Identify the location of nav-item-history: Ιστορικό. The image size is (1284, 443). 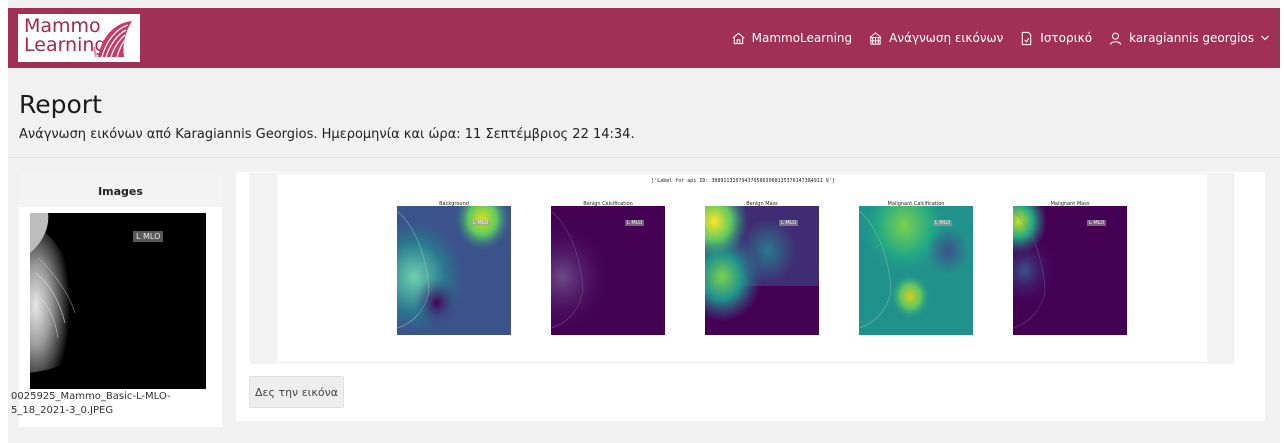
(1055, 38).